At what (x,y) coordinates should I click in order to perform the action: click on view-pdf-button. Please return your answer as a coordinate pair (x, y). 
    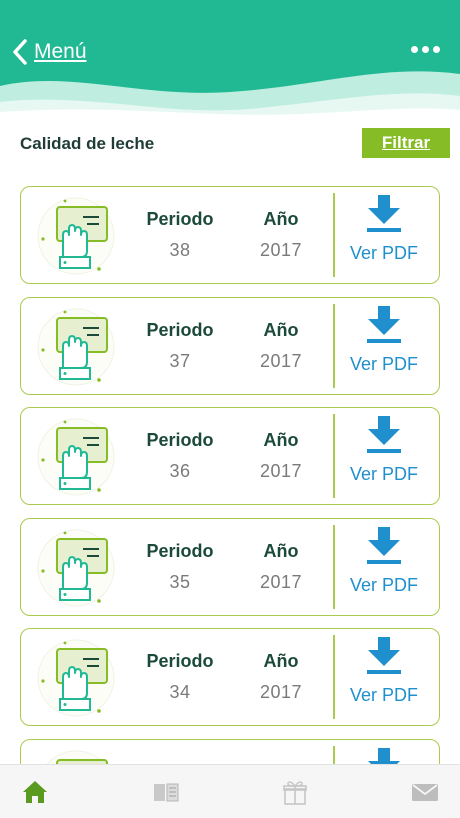
    Looking at the image, I should click on (384, 755).